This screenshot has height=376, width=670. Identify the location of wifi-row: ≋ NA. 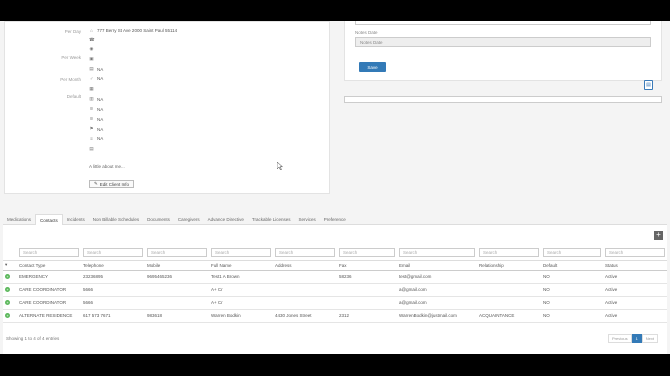
(96, 109).